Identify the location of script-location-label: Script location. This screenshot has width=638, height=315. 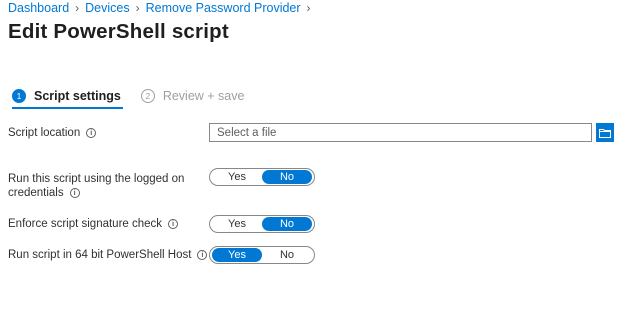
(44, 133).